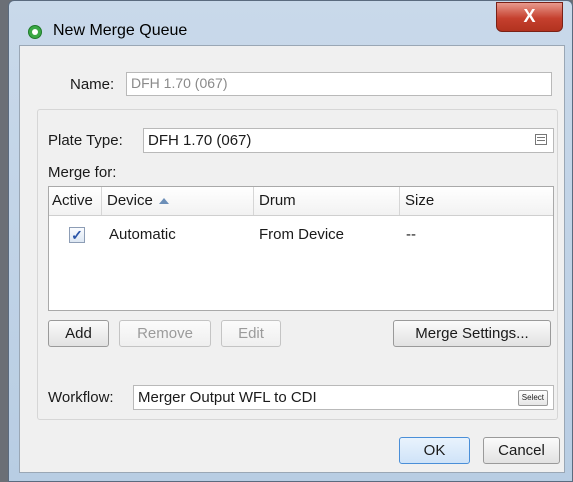  Describe the element at coordinates (477, 201) in the screenshot. I see `column-header-size: Size` at that location.